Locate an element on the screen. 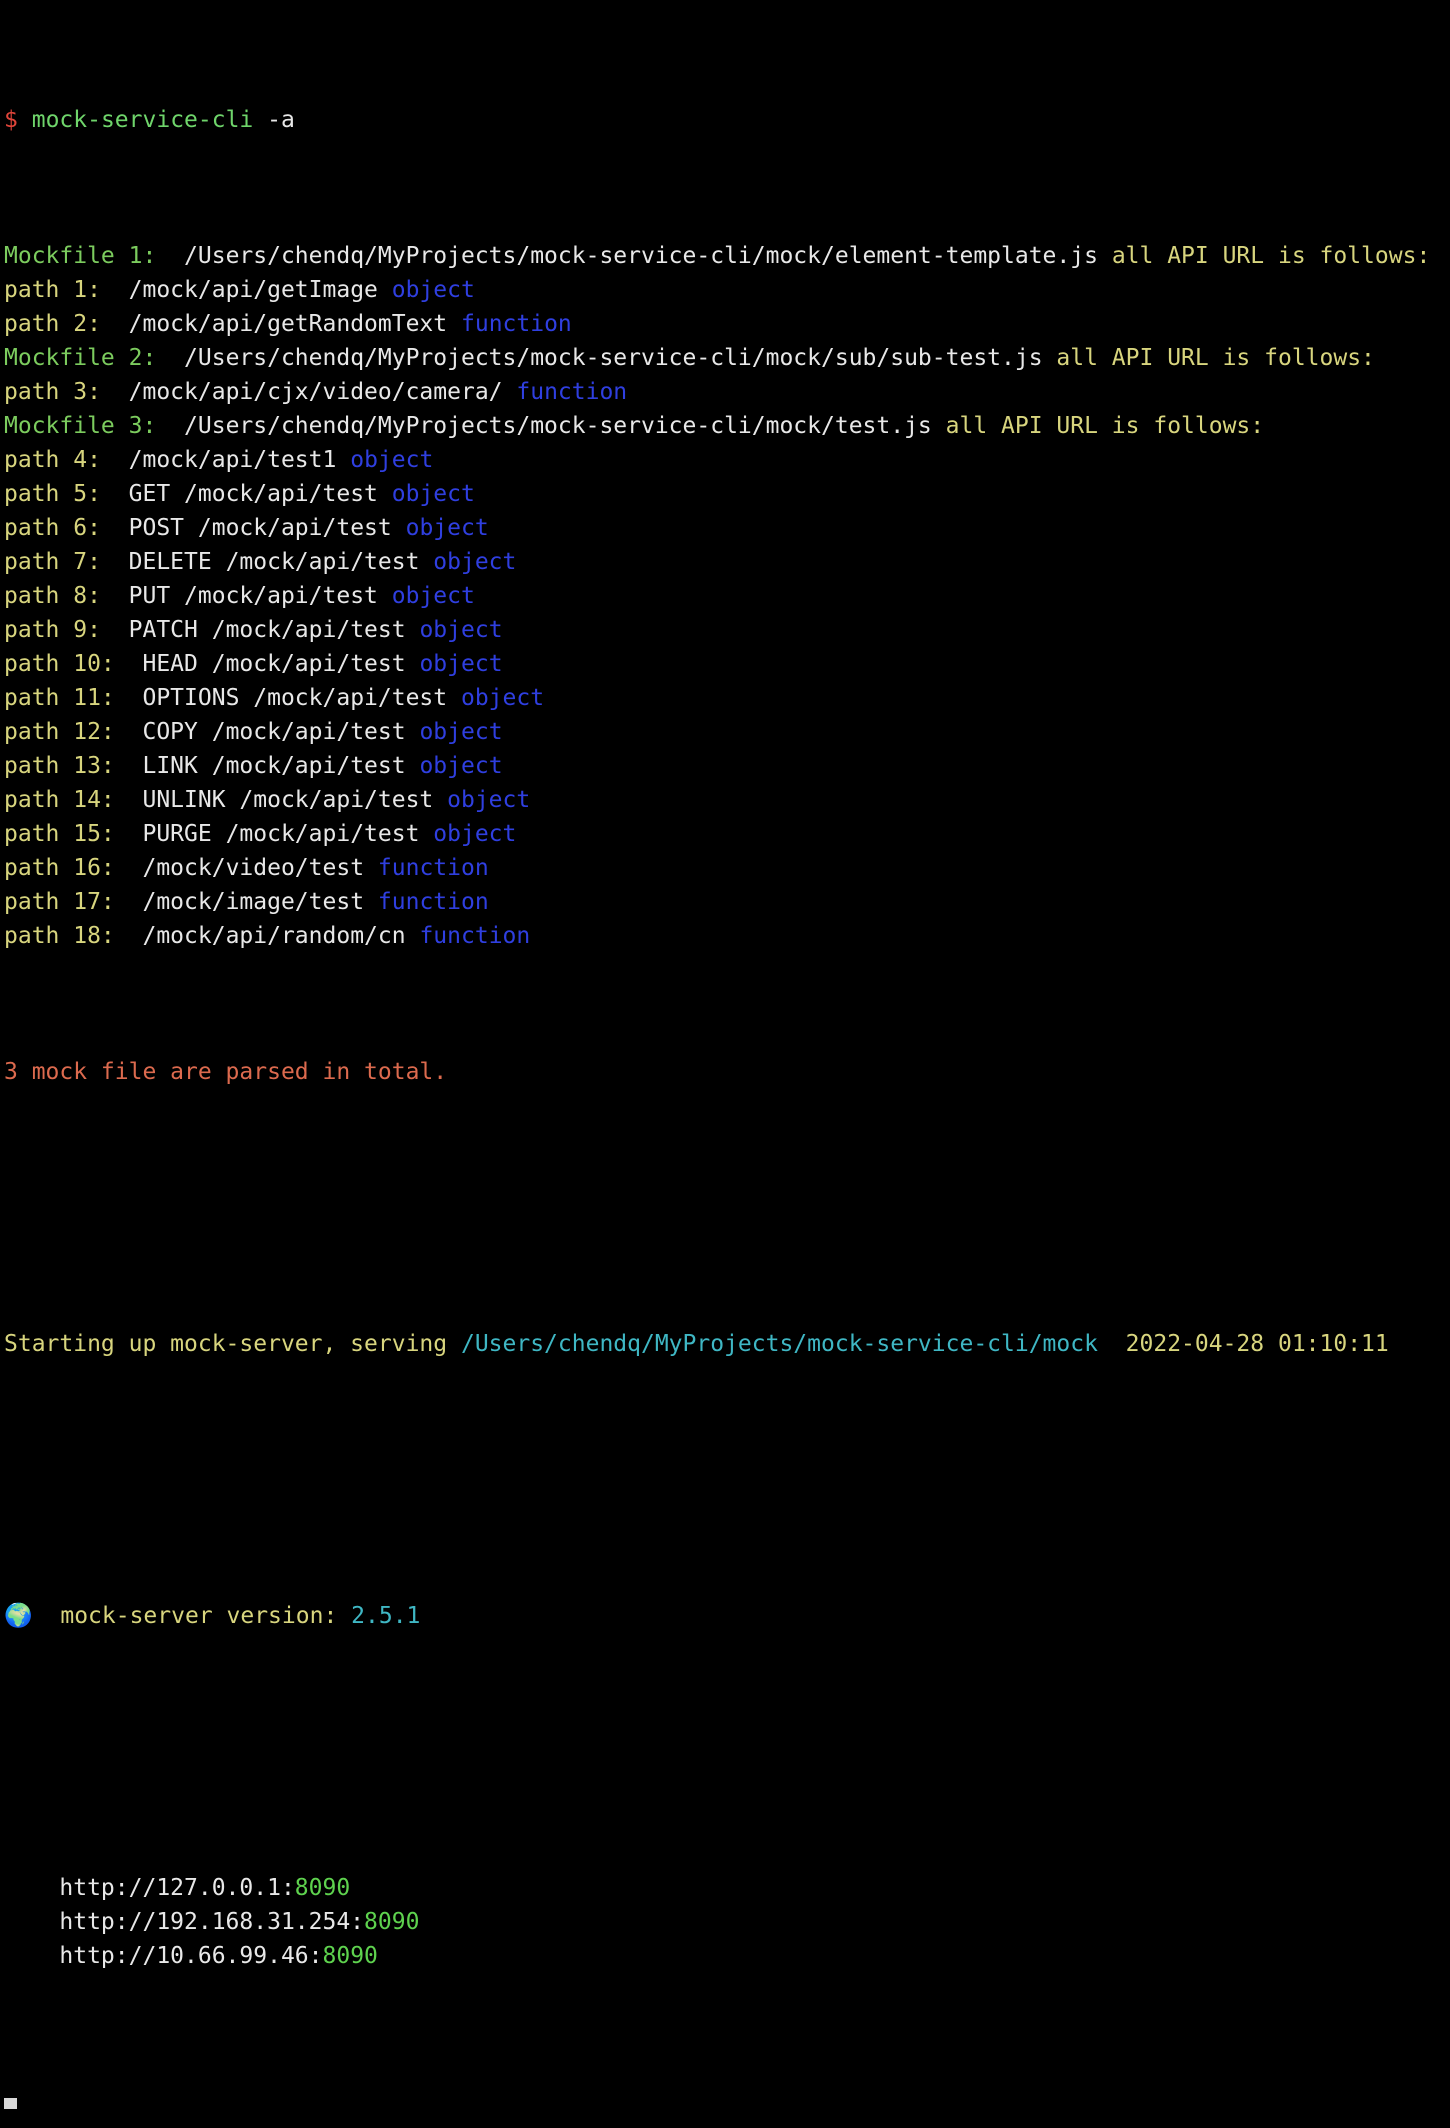 The height and width of the screenshot is (2128, 1450). mockfile-label: Mockfile 3: is located at coordinates (80, 426).